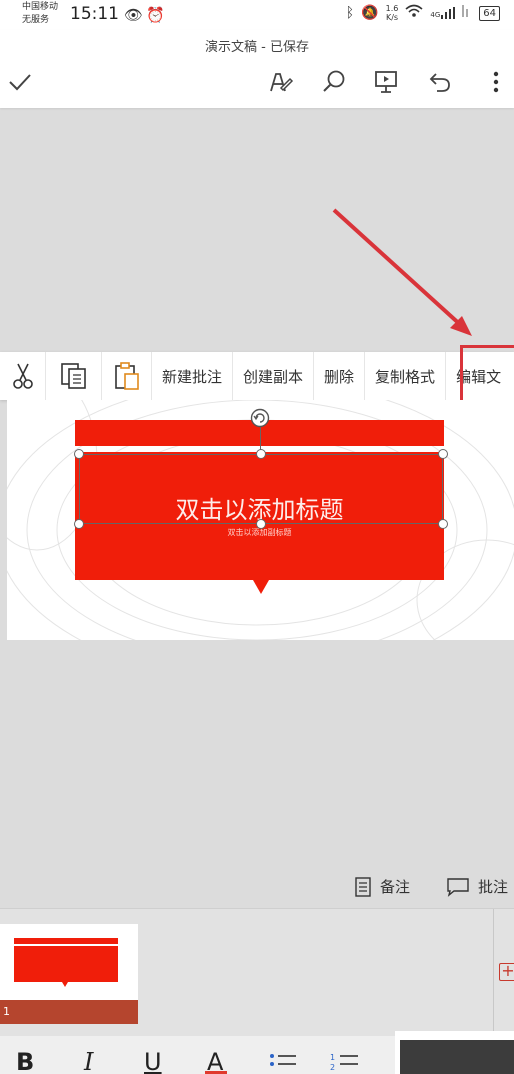  Describe the element at coordinates (79, 454) in the screenshot. I see `resize-handle-top-left` at that location.